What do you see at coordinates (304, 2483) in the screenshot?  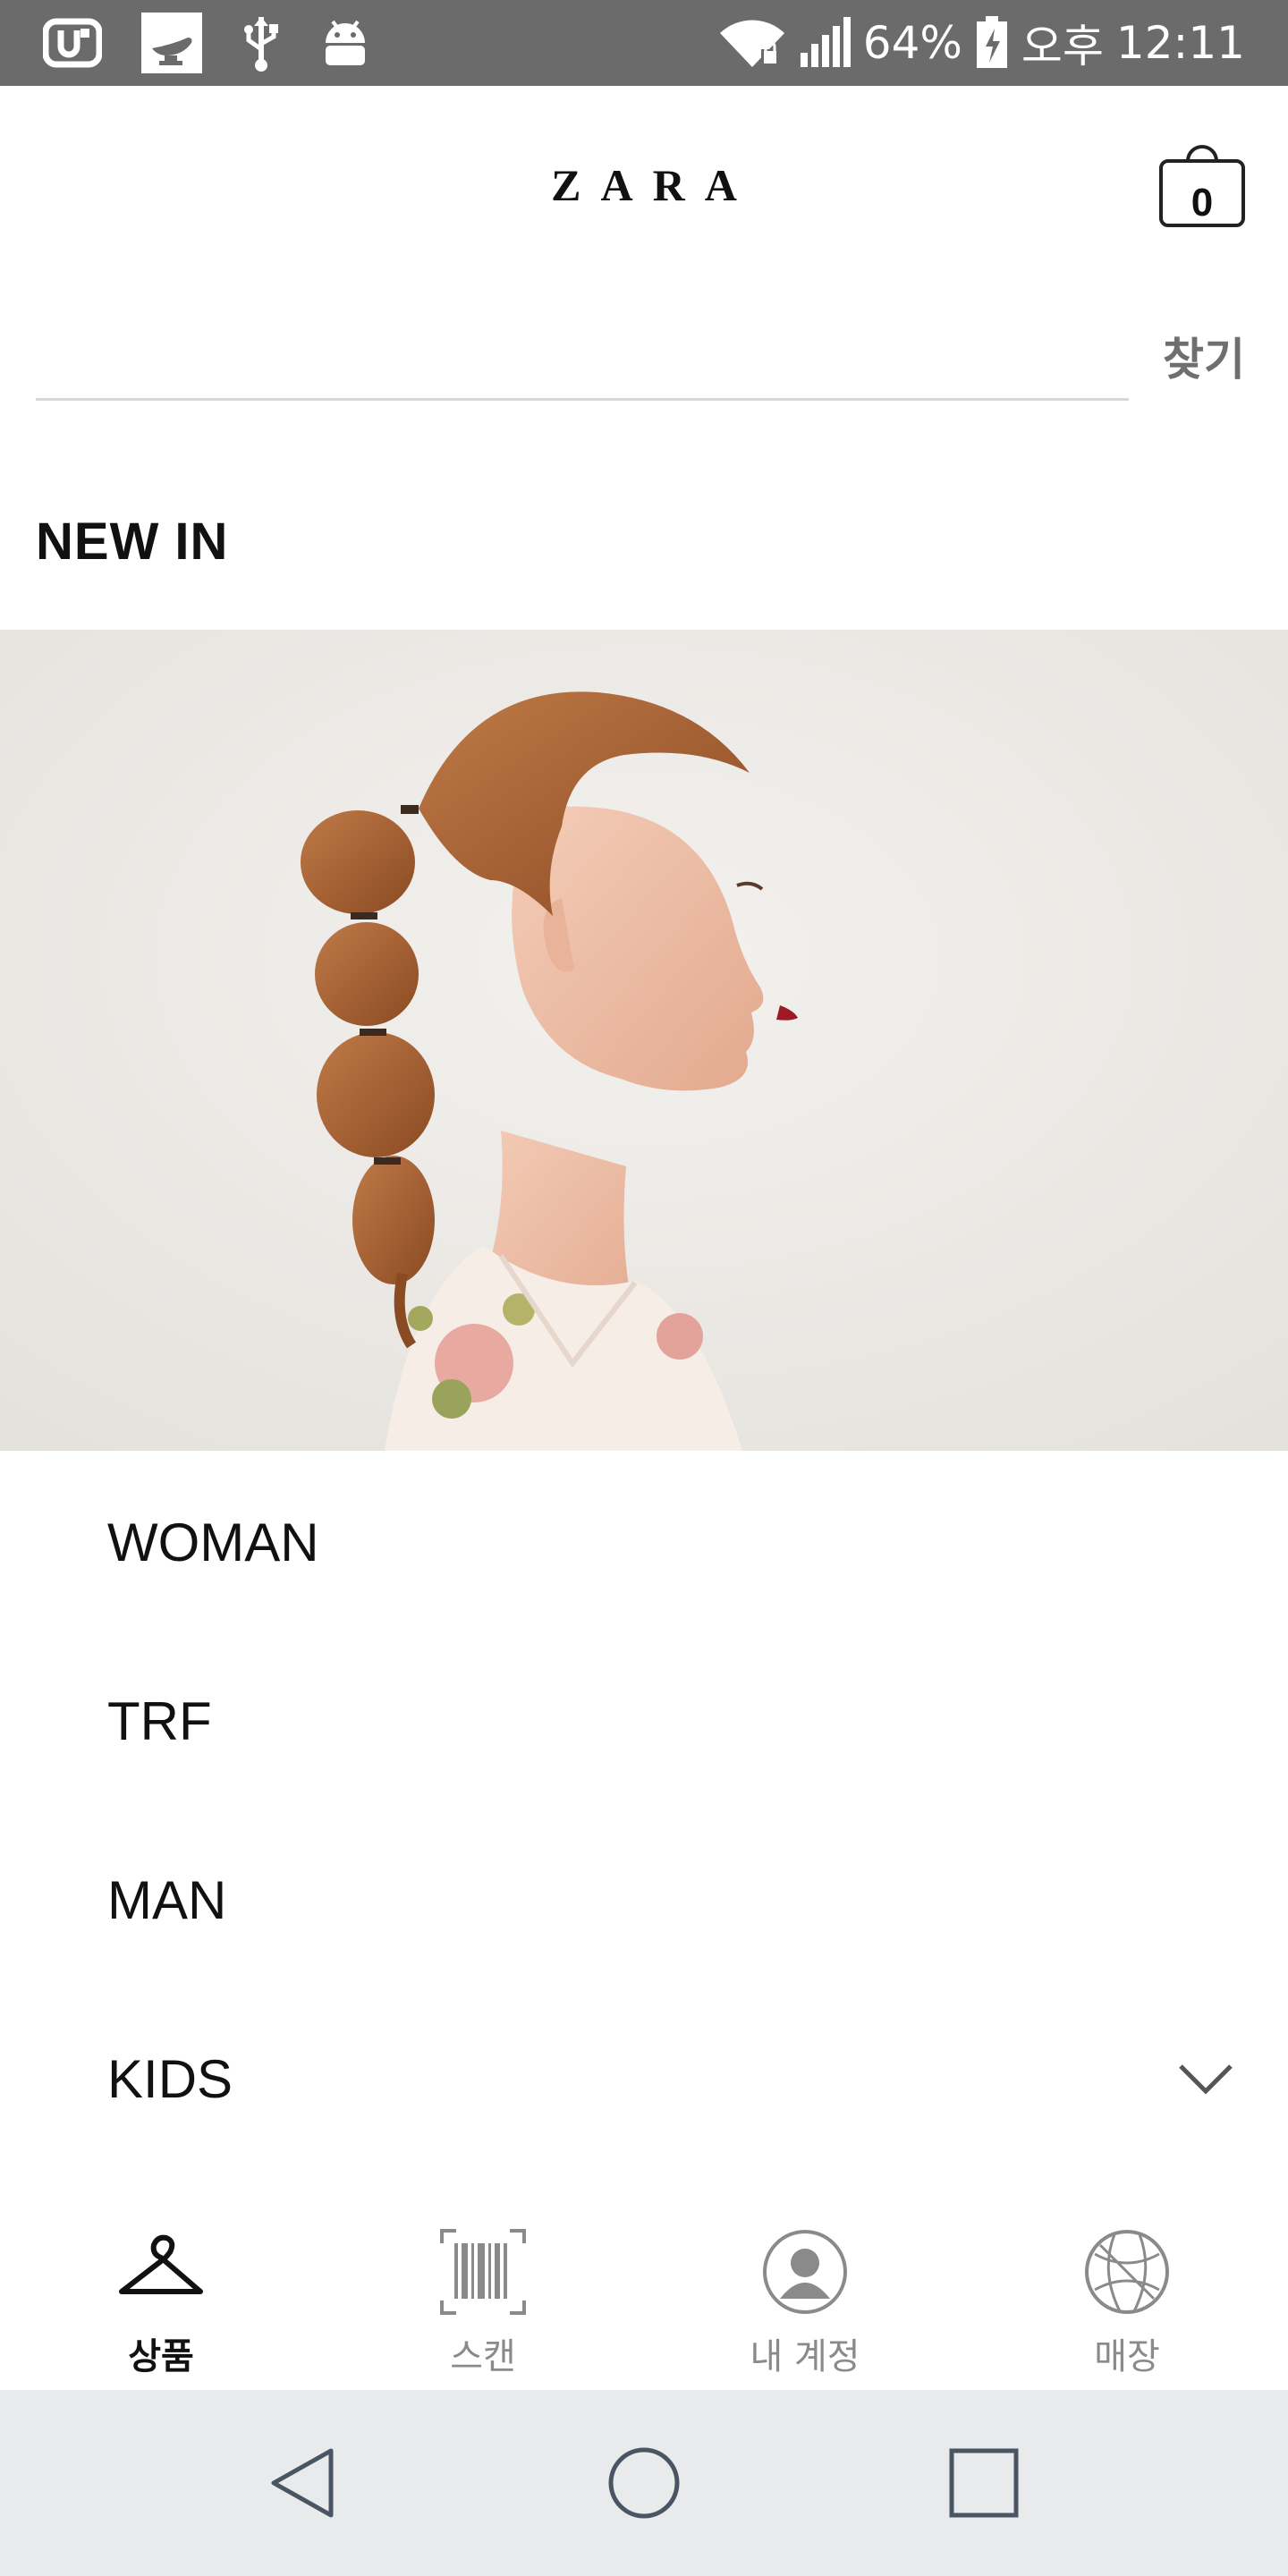 I see `back-icon` at bounding box center [304, 2483].